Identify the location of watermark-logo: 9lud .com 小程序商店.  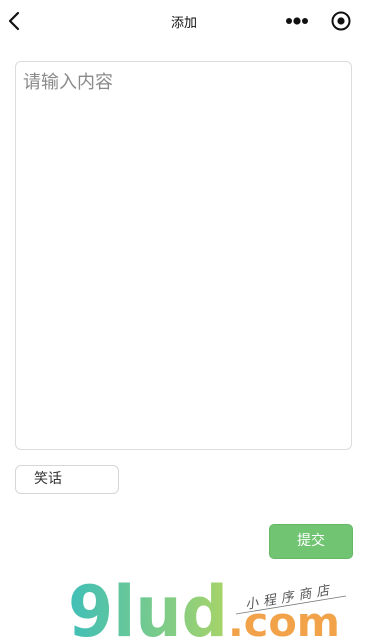
(207, 607).